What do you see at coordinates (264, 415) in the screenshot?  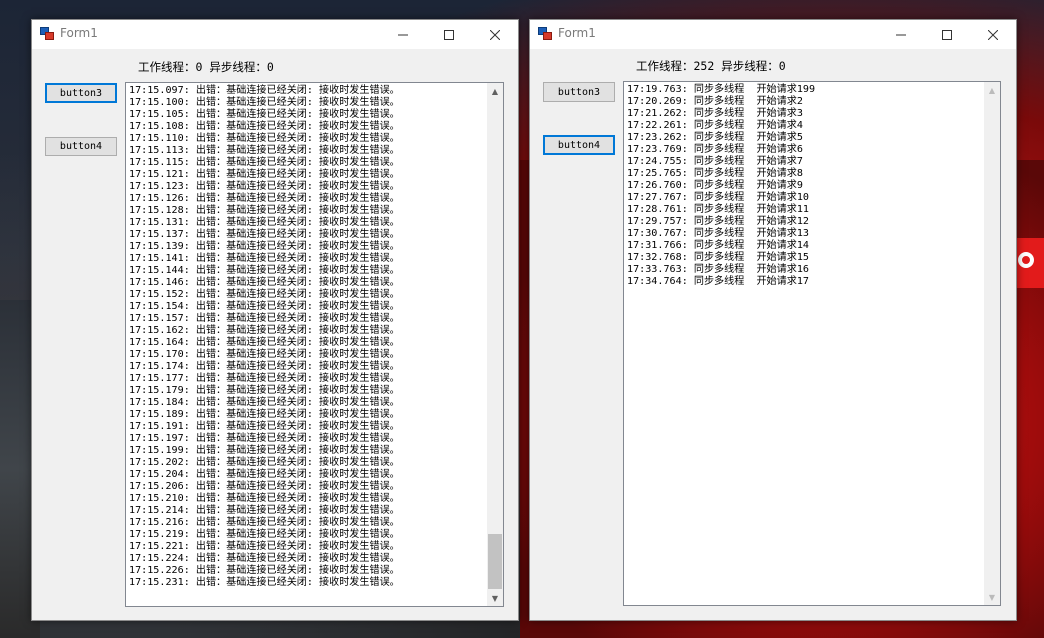 I see `list-item: 17:15.189: 出错：基础连接已经关闭: 接收时发生错误。` at bounding box center [264, 415].